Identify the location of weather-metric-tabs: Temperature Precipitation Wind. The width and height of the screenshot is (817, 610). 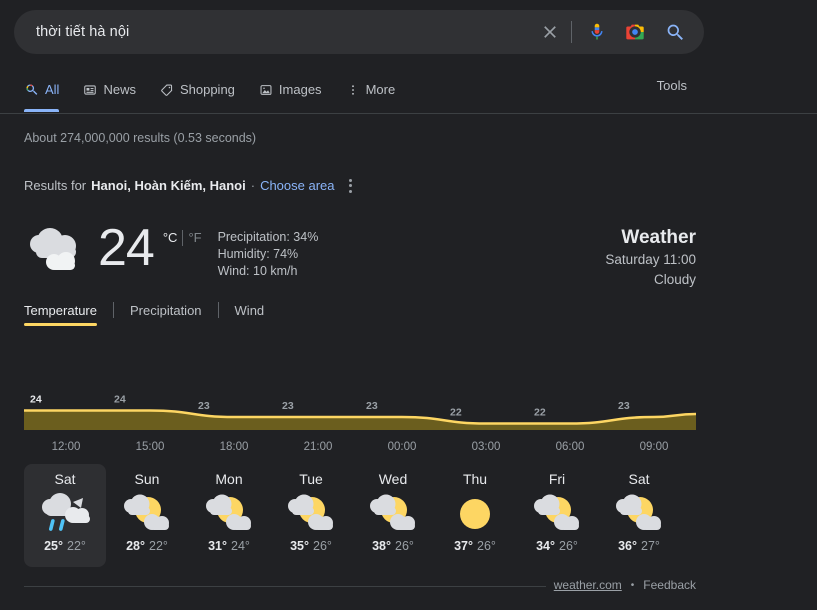
(152, 314).